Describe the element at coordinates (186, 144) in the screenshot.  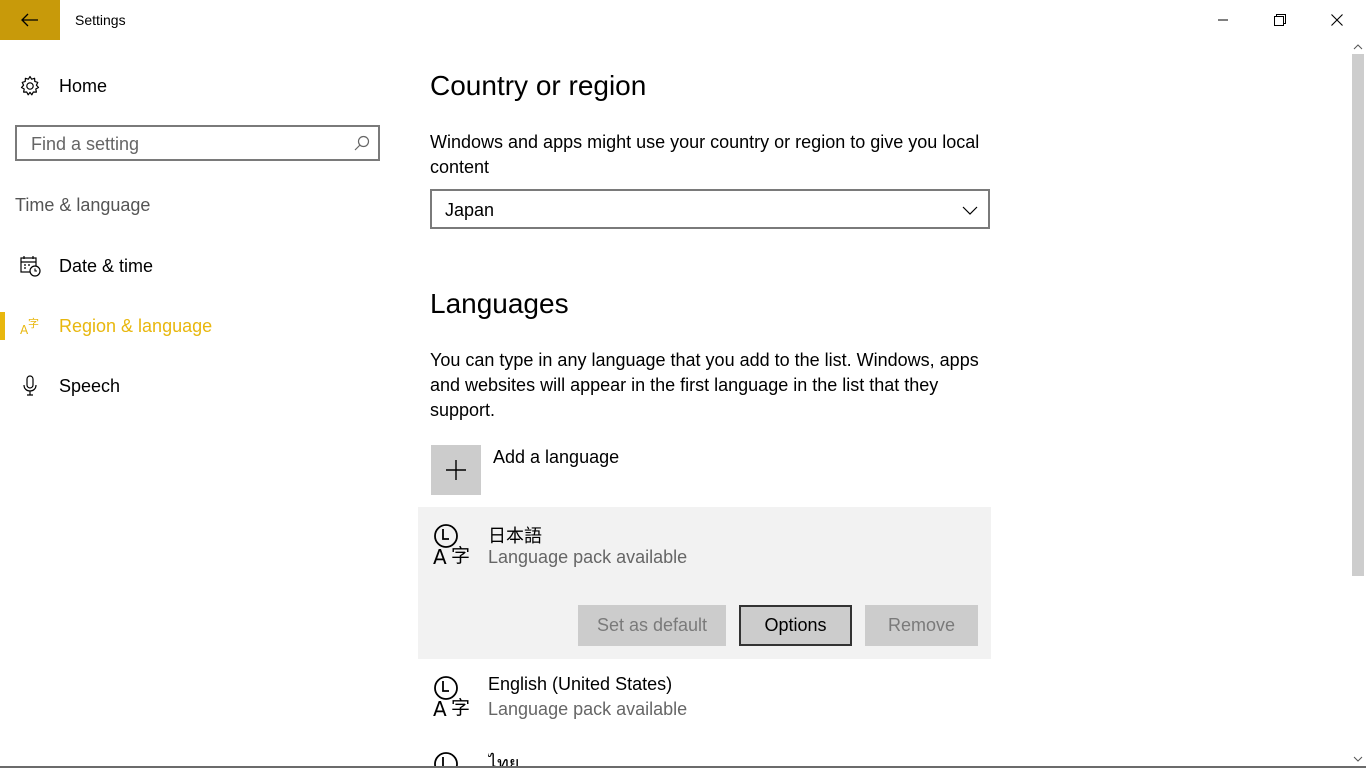
I see `search-input` at that location.